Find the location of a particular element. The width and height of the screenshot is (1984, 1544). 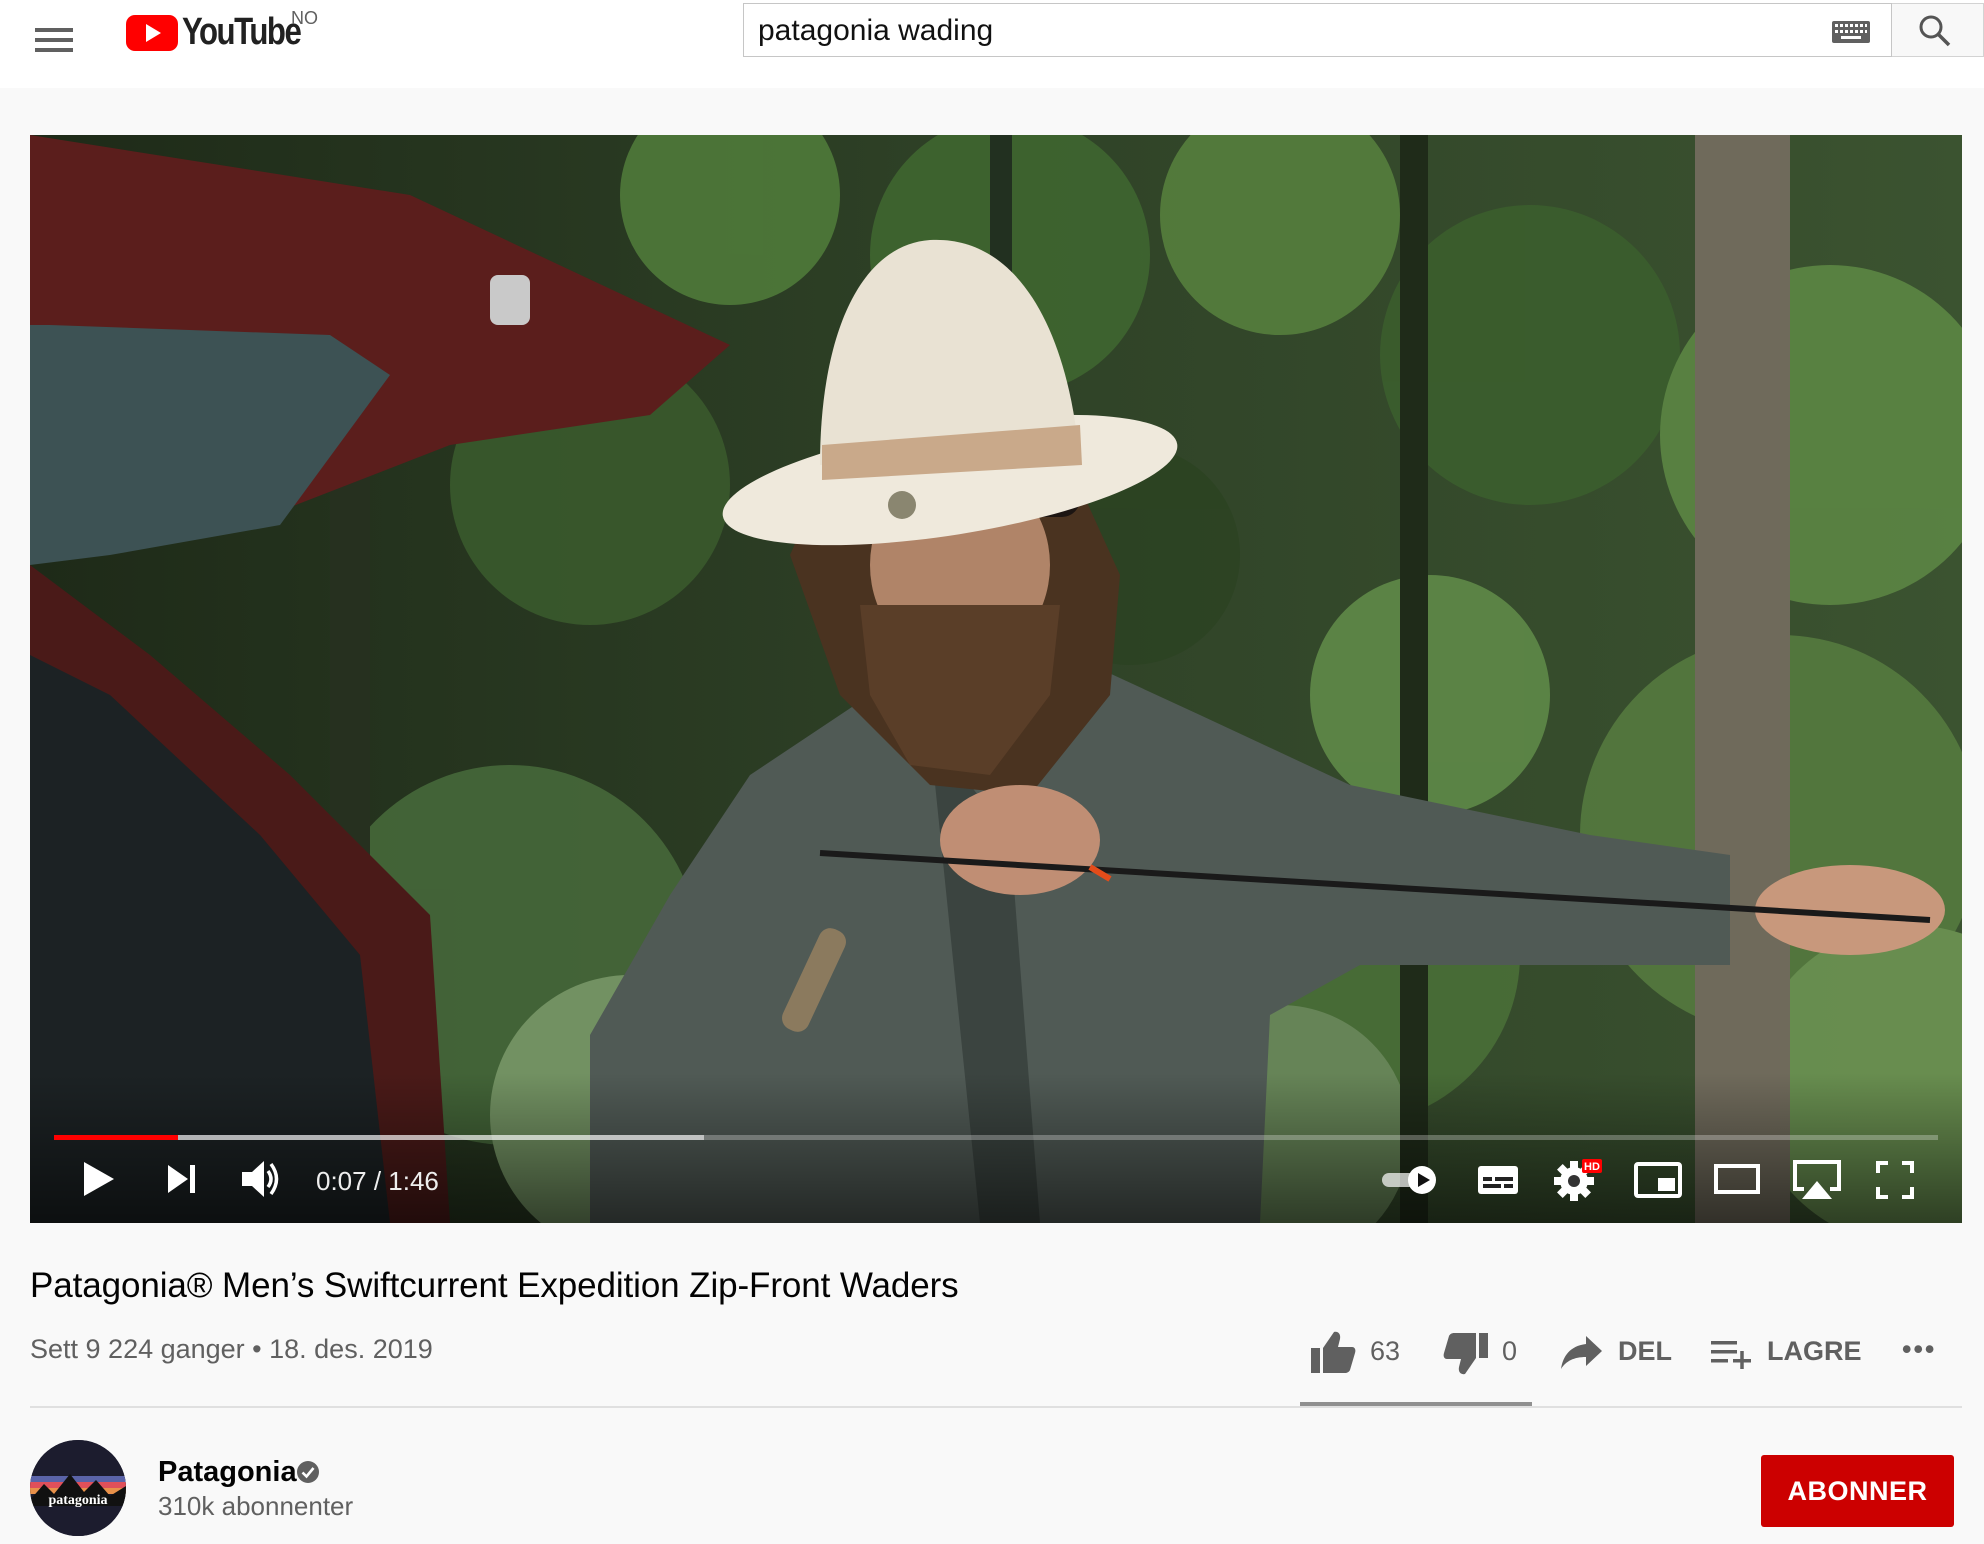

autoplay-toggle-icon is located at coordinates (1410, 1180).